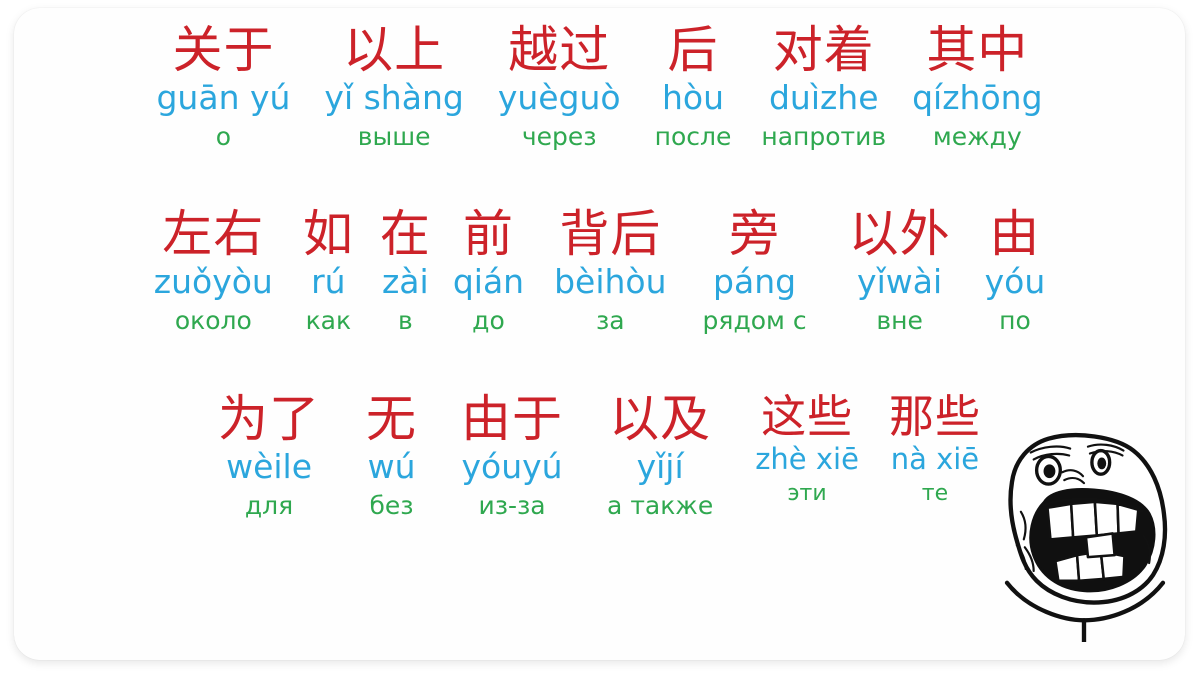  Describe the element at coordinates (391, 466) in the screenshot. I see `pinyin-text: wú` at that location.